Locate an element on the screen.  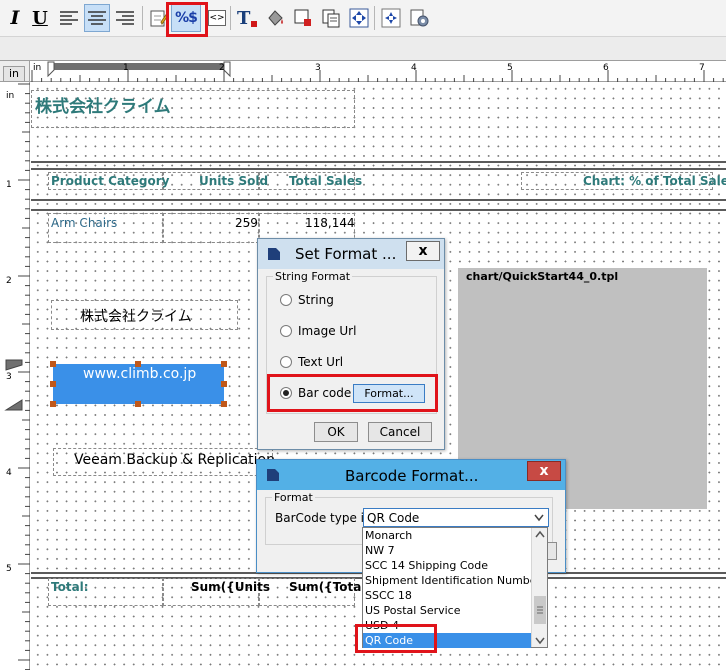
scrollbar-thumb is located at coordinates (540, 610).